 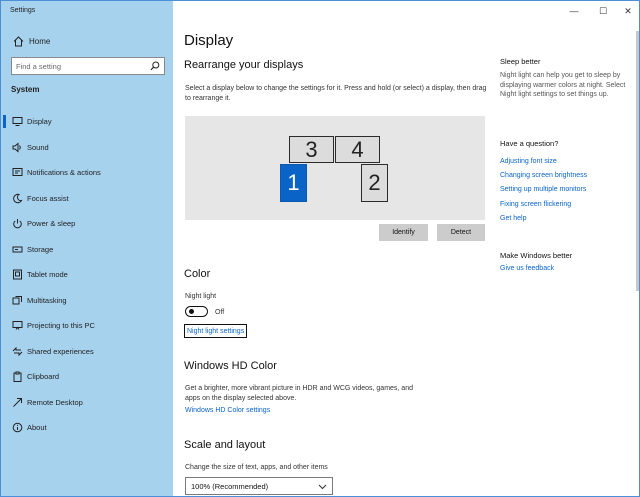 I want to click on sidebar-item-shared-experiences: Shared experiences, so click(x=87, y=352).